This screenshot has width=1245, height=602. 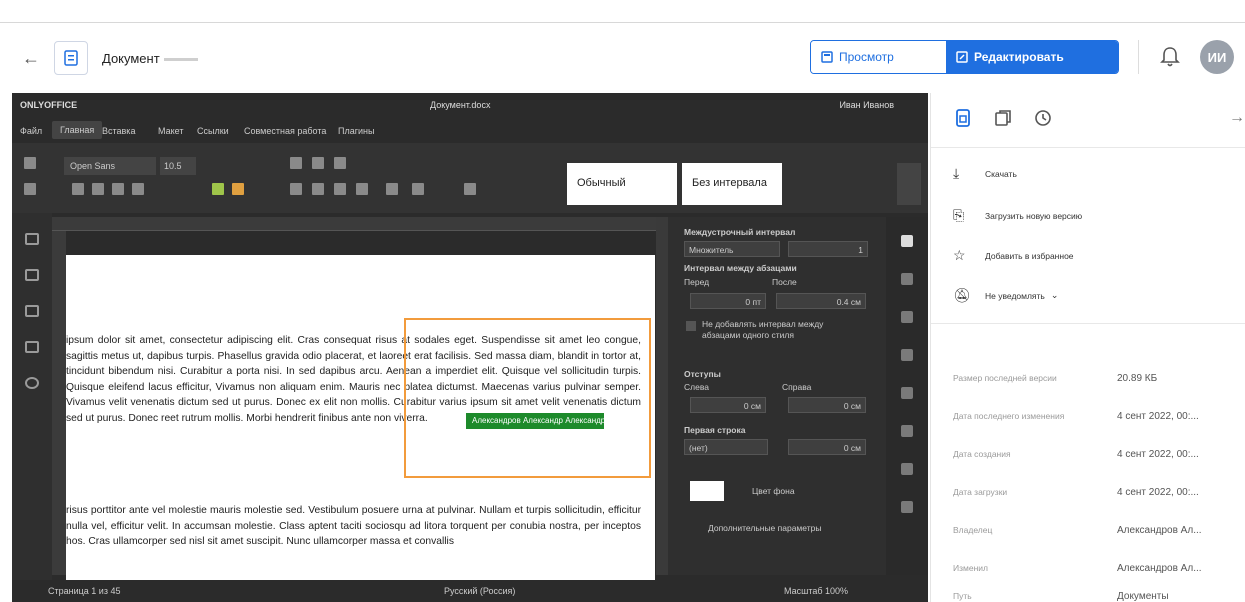 What do you see at coordinates (907, 241) in the screenshot?
I see `paragraph-settings-icon` at bounding box center [907, 241].